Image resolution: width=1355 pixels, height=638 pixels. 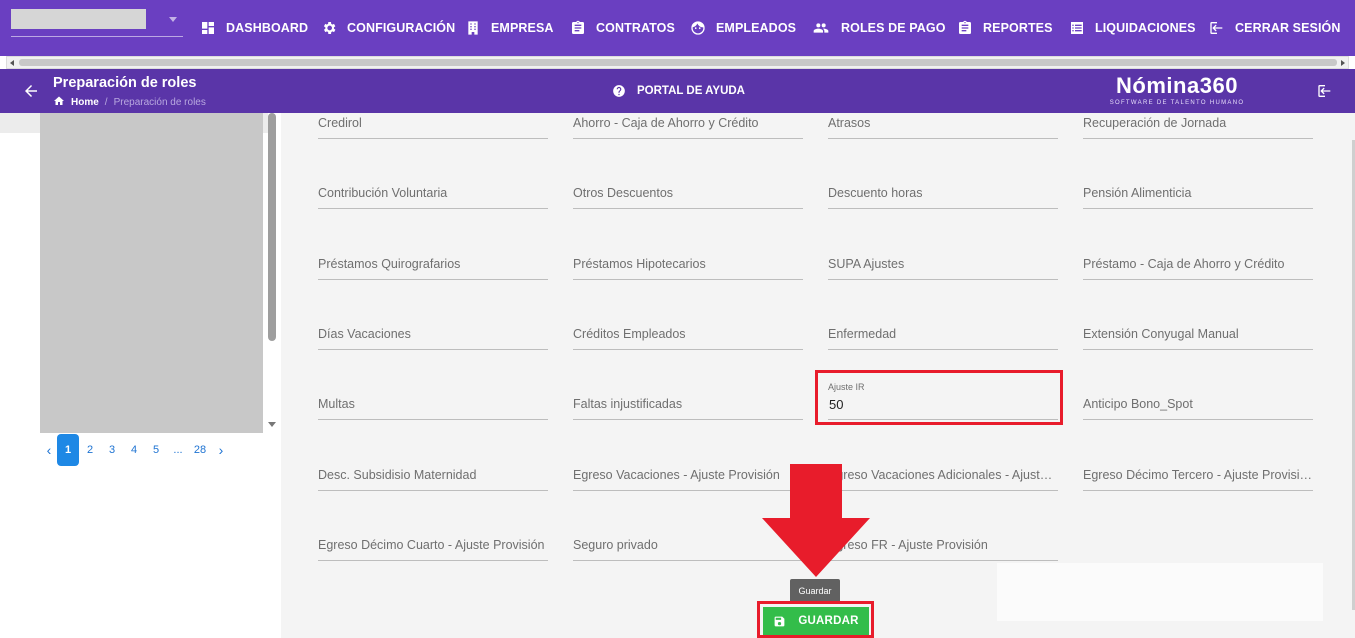 I want to click on nav-contratos: CONTRATOS, so click(x=622, y=28).